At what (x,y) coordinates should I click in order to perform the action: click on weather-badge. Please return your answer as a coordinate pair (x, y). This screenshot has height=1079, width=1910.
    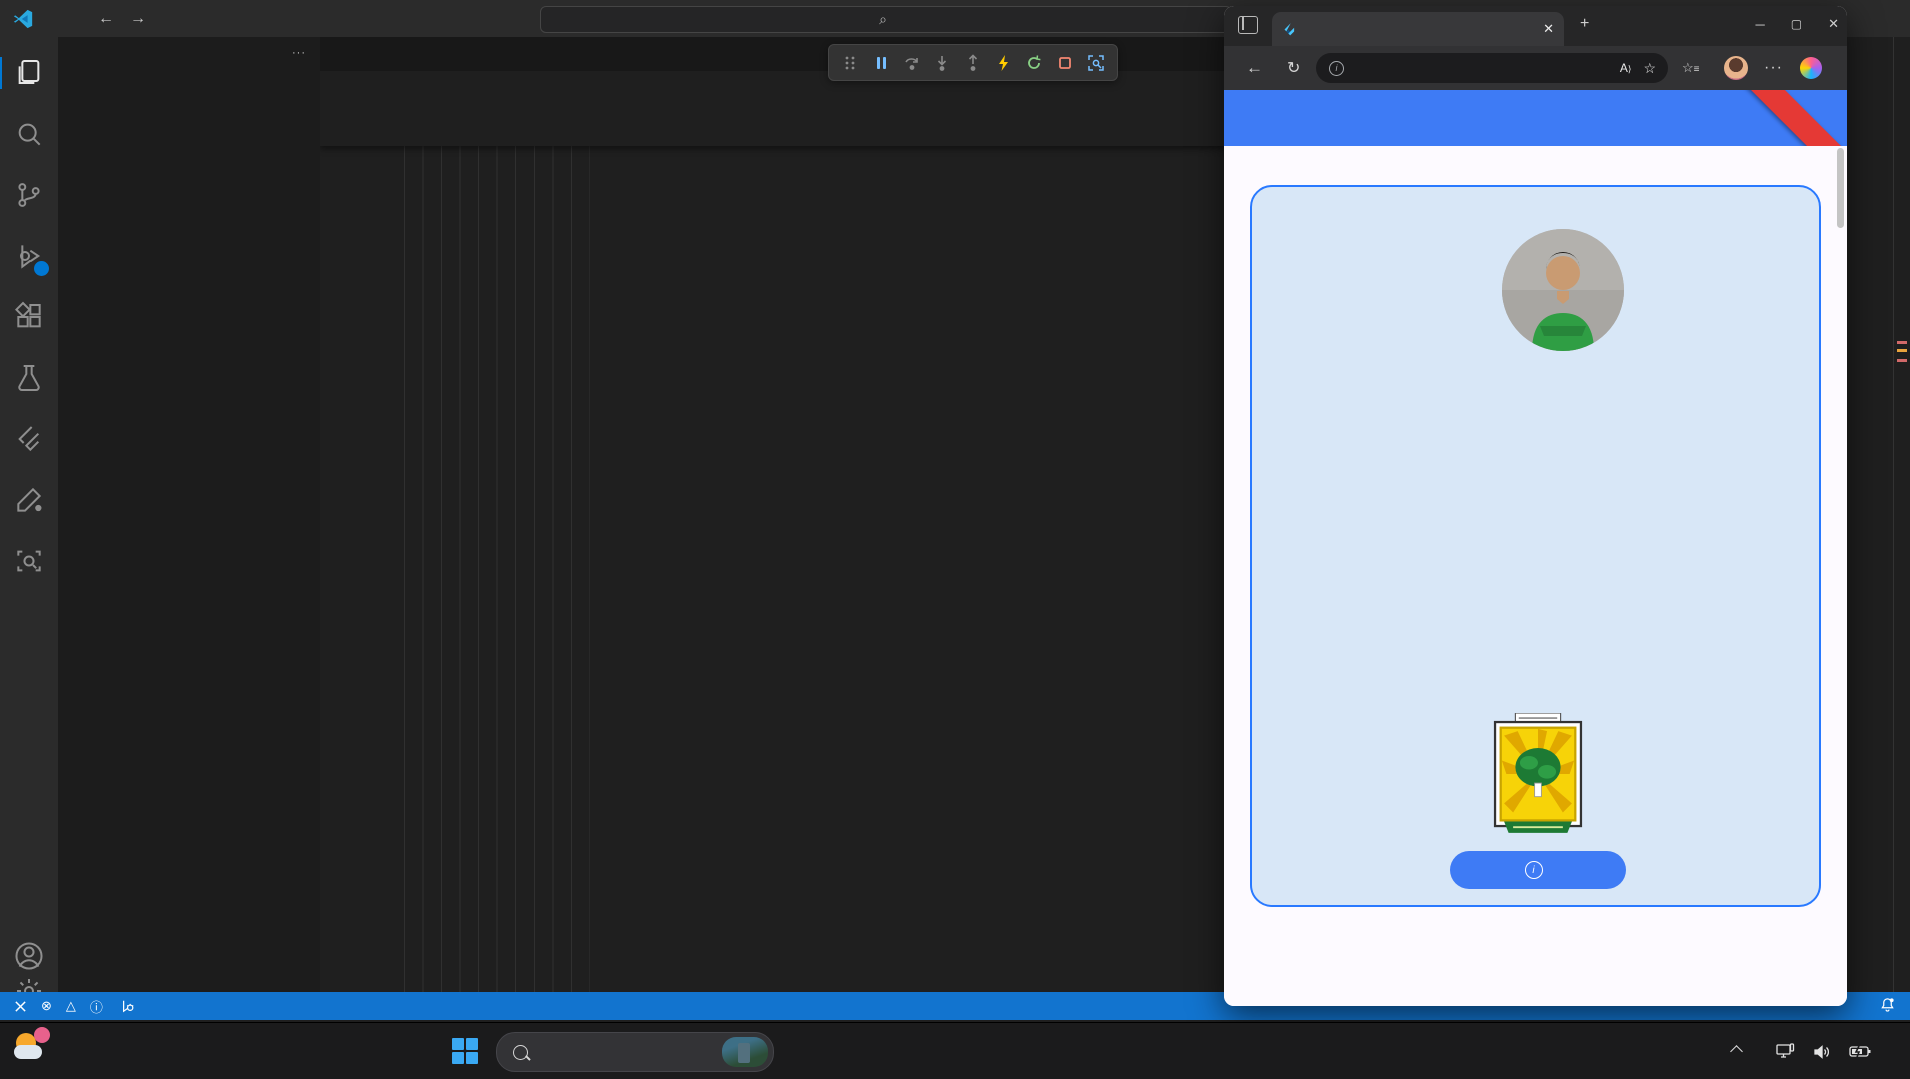
    Looking at the image, I should click on (42, 1035).